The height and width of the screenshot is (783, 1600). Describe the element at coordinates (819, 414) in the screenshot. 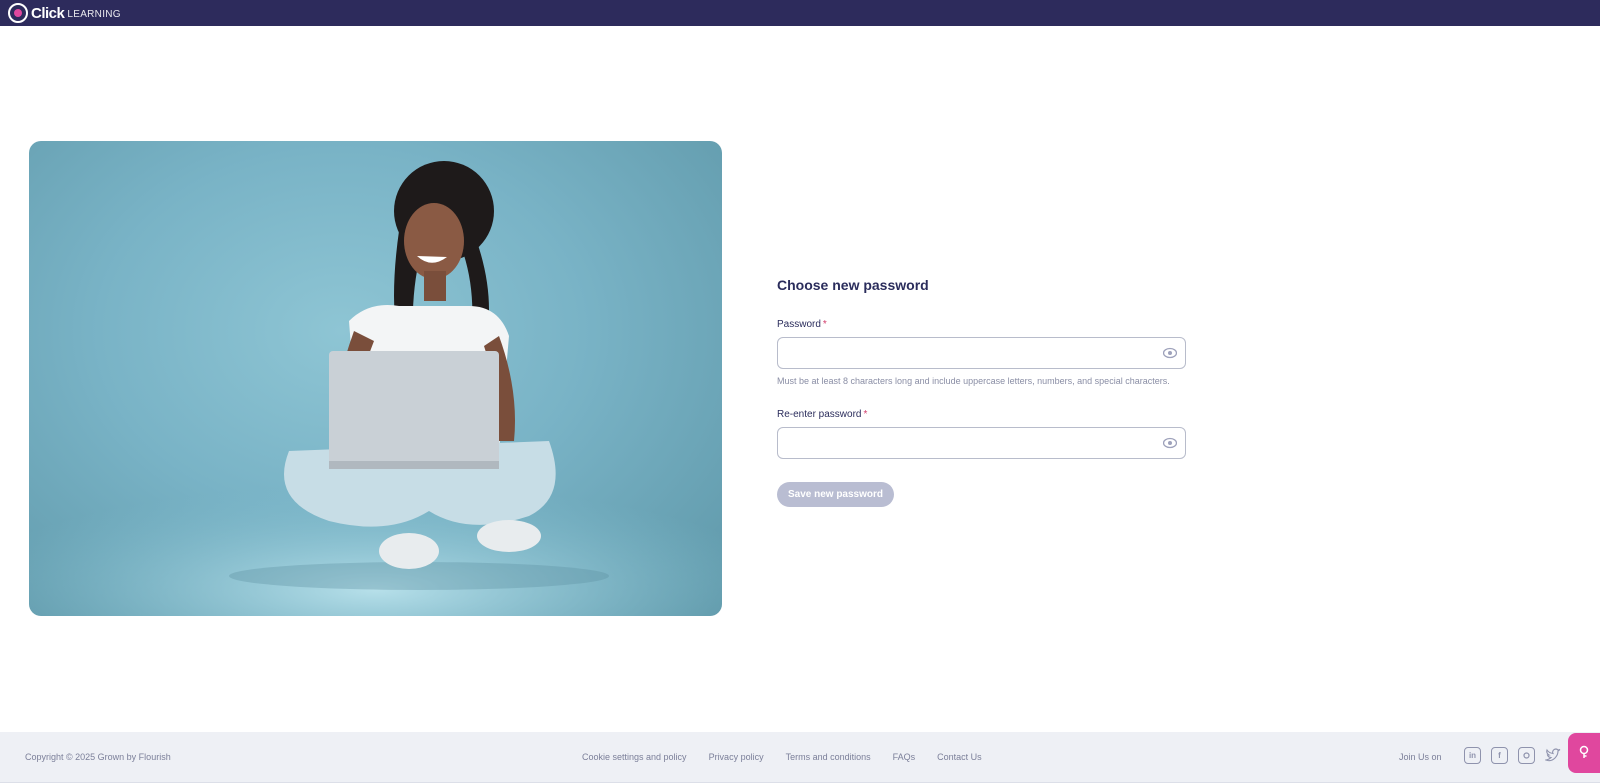

I see `reenter-label-text: Re-enter password` at that location.